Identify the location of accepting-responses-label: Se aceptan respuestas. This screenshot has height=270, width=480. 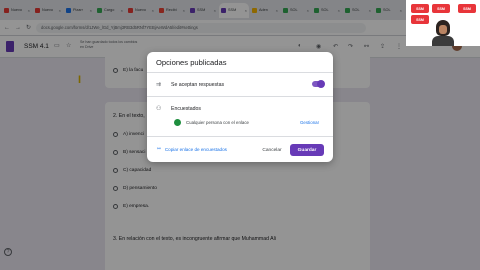
(198, 85).